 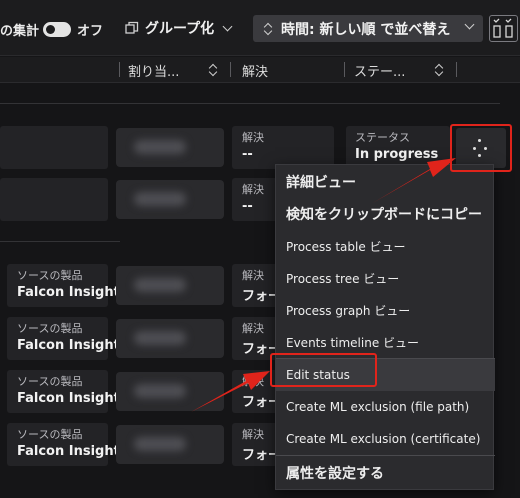 I want to click on menu-item-edit-status: Edit status, so click(x=385, y=375).